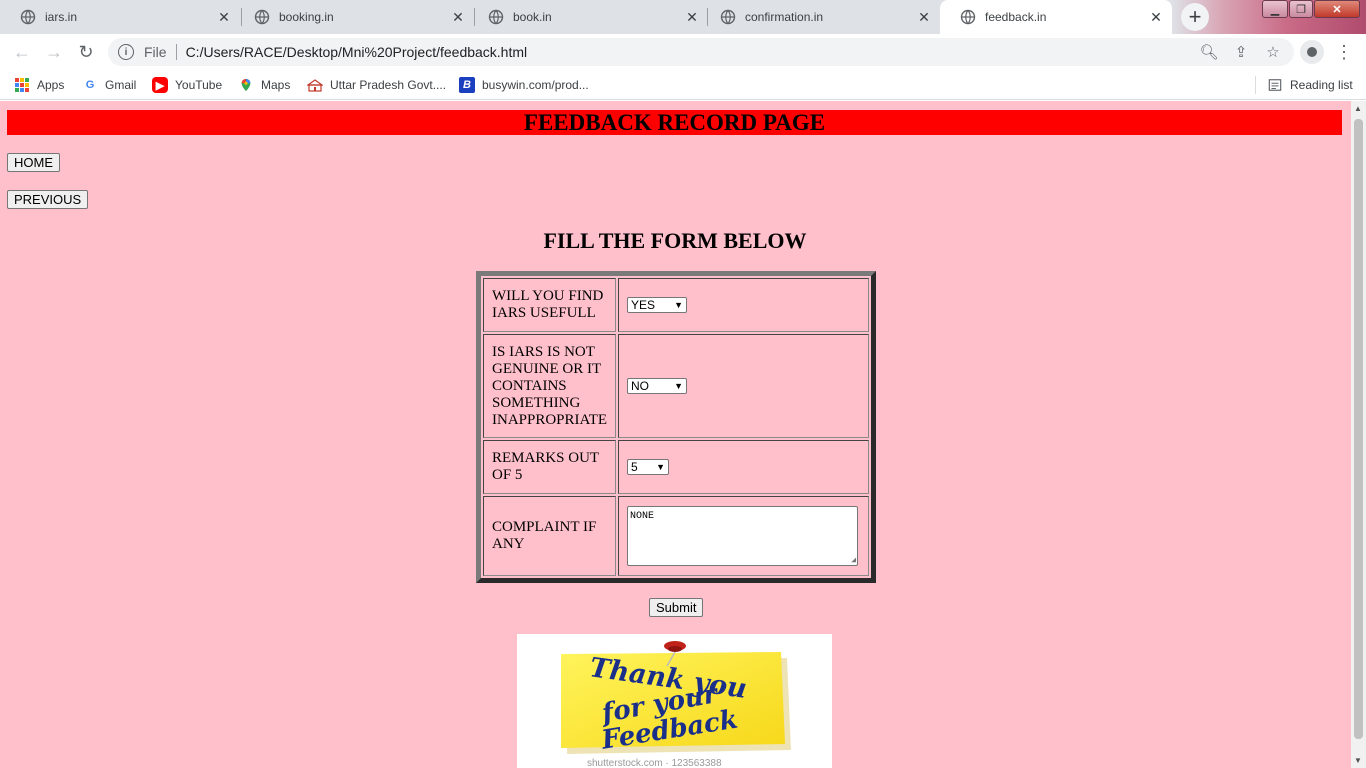 The image size is (1366, 768). Describe the element at coordinates (634, 466) in the screenshot. I see `select-value: 5` at that location.